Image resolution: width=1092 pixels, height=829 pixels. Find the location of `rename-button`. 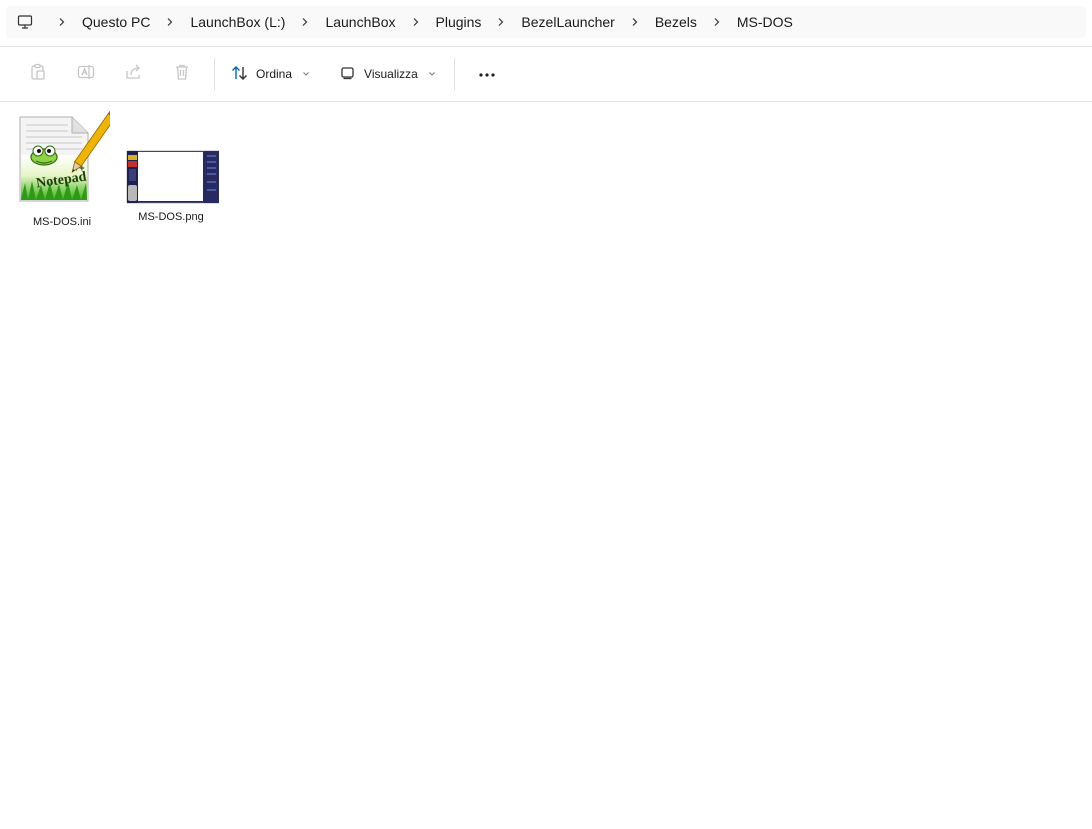

rename-button is located at coordinates (86, 74).